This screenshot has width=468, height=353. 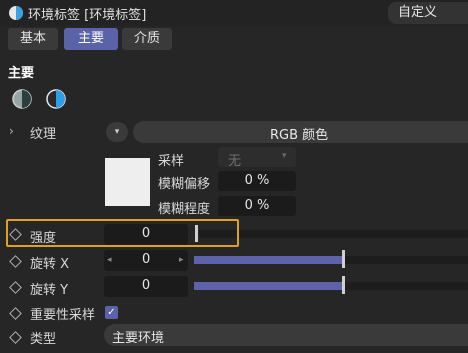 What do you see at coordinates (43, 134) in the screenshot?
I see `texture-label: 纹理` at bounding box center [43, 134].